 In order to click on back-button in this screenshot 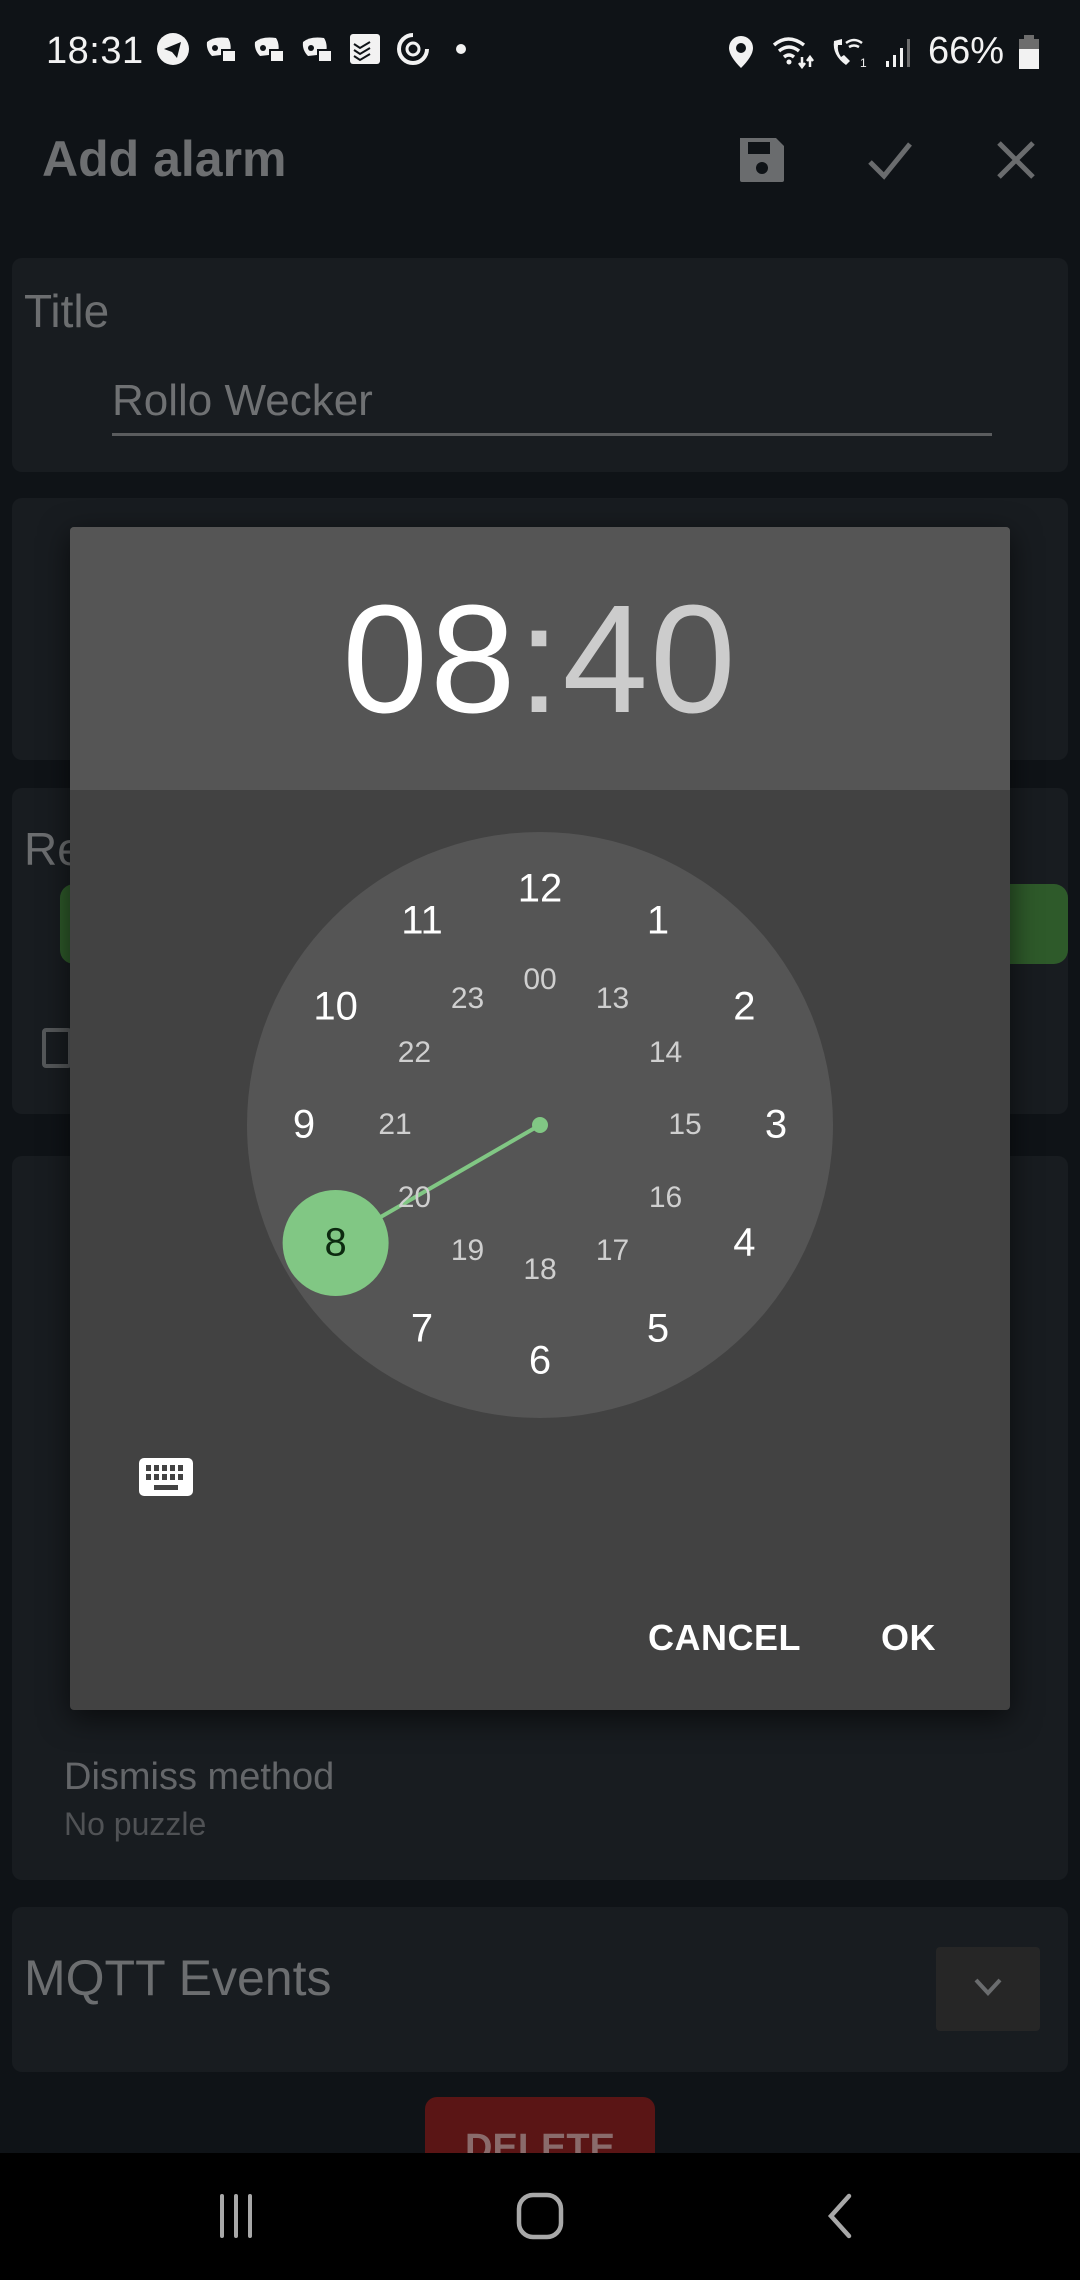, I will do `click(840, 2218)`.